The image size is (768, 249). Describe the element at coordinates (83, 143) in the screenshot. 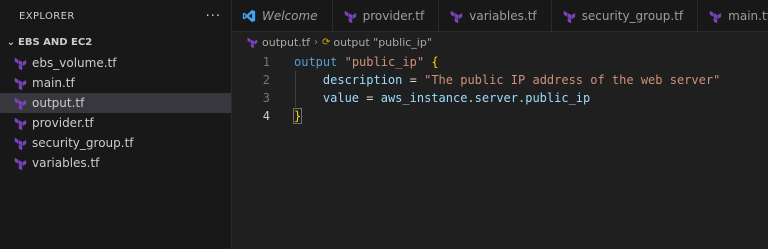

I see `file-label: security_group.tf` at that location.